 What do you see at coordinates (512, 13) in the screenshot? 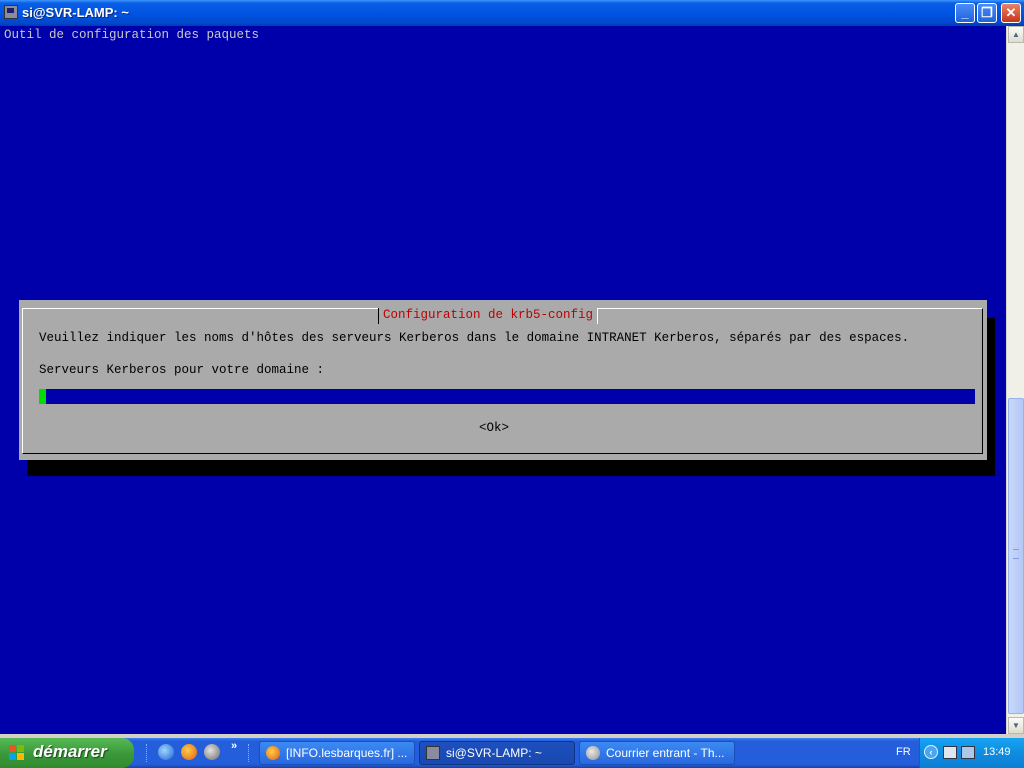
I see `window-titlebar: si@SVR-LAMP: ~ _ ❐ ✕` at bounding box center [512, 13].